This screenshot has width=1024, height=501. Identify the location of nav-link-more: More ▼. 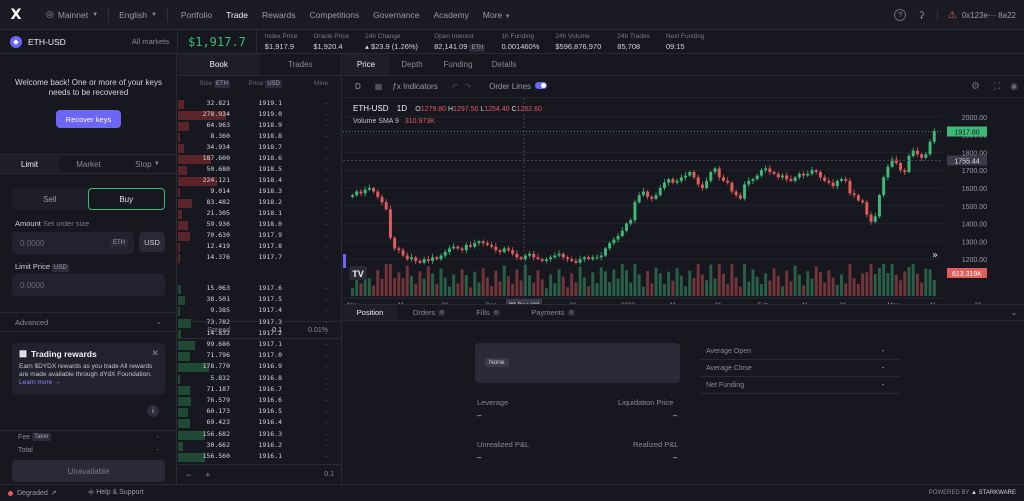
(497, 15).